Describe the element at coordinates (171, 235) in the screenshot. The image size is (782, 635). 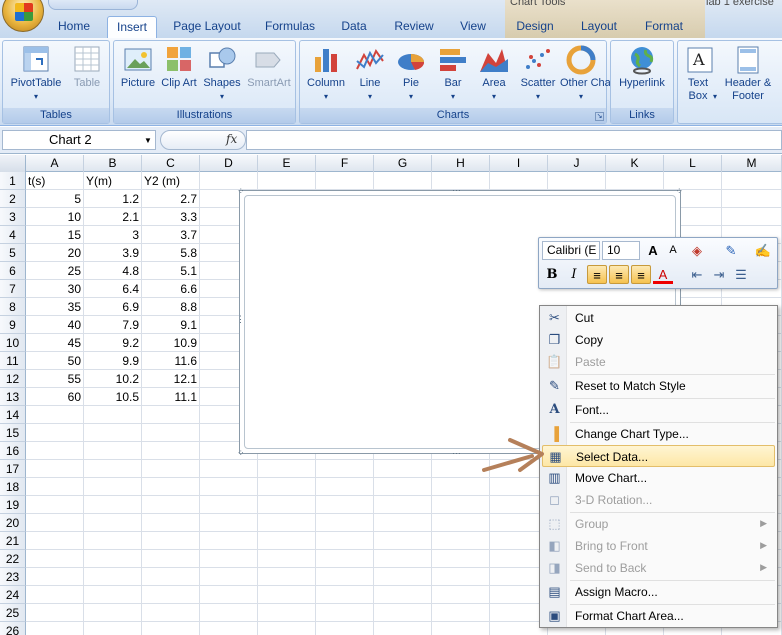
I see `table-cell: 3.7` at that location.